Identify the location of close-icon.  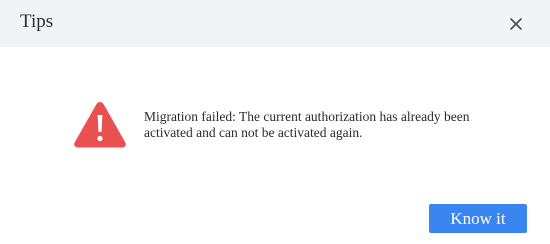
(516, 24).